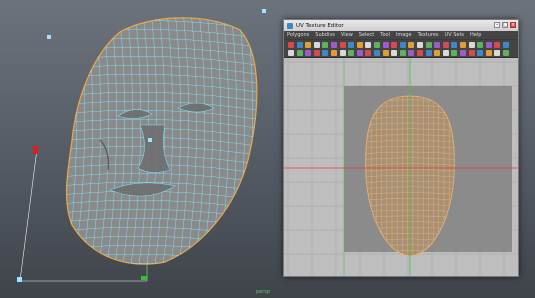 Image resolution: width=535 pixels, height=298 pixels. Describe the element at coordinates (505, 25) in the screenshot. I see `maximize-button: □` at that location.